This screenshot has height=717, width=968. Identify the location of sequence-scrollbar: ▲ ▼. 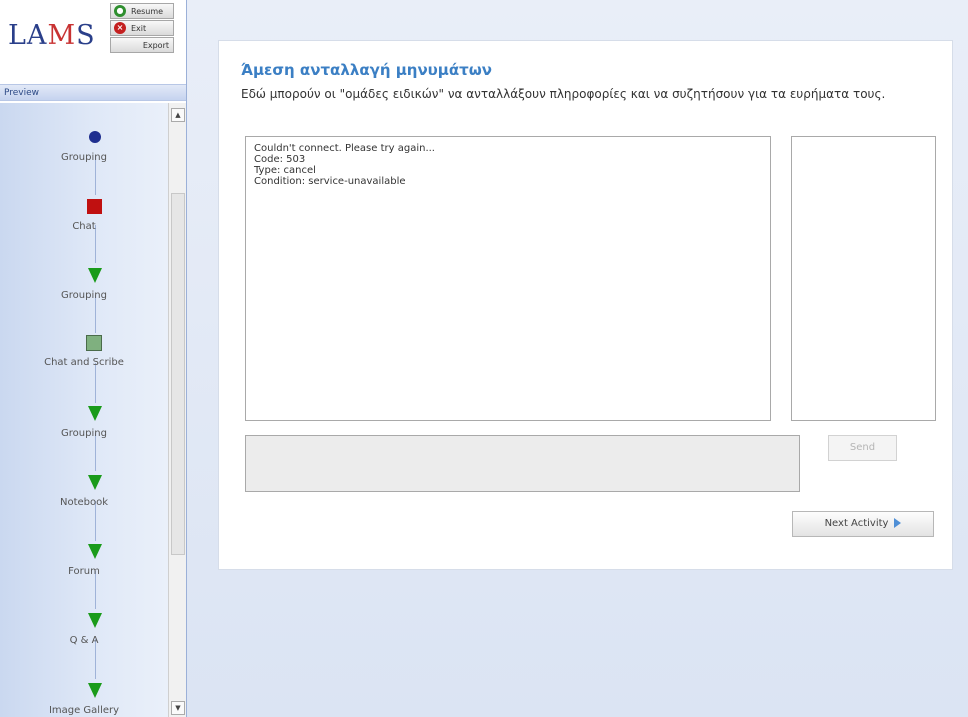
(177, 410).